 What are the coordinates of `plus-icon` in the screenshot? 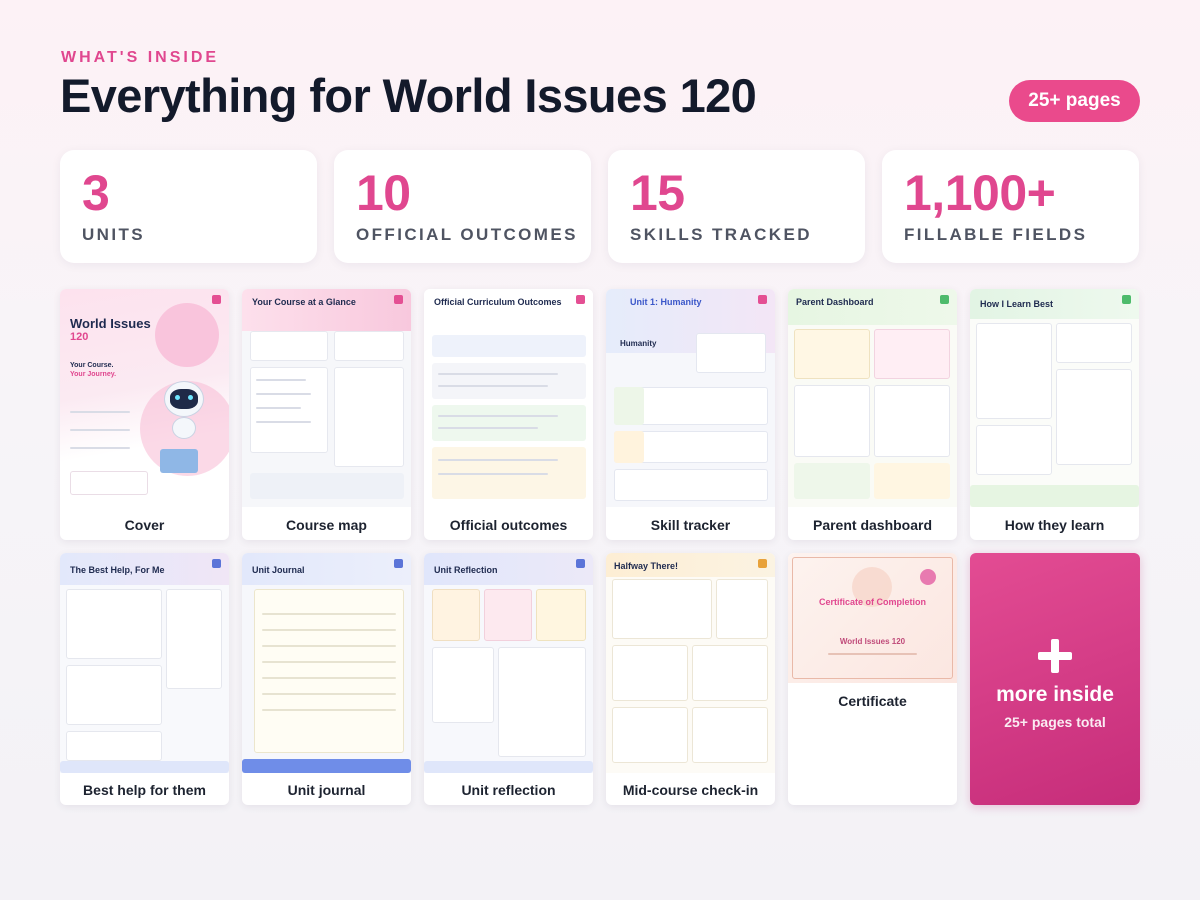 It's located at (1055, 656).